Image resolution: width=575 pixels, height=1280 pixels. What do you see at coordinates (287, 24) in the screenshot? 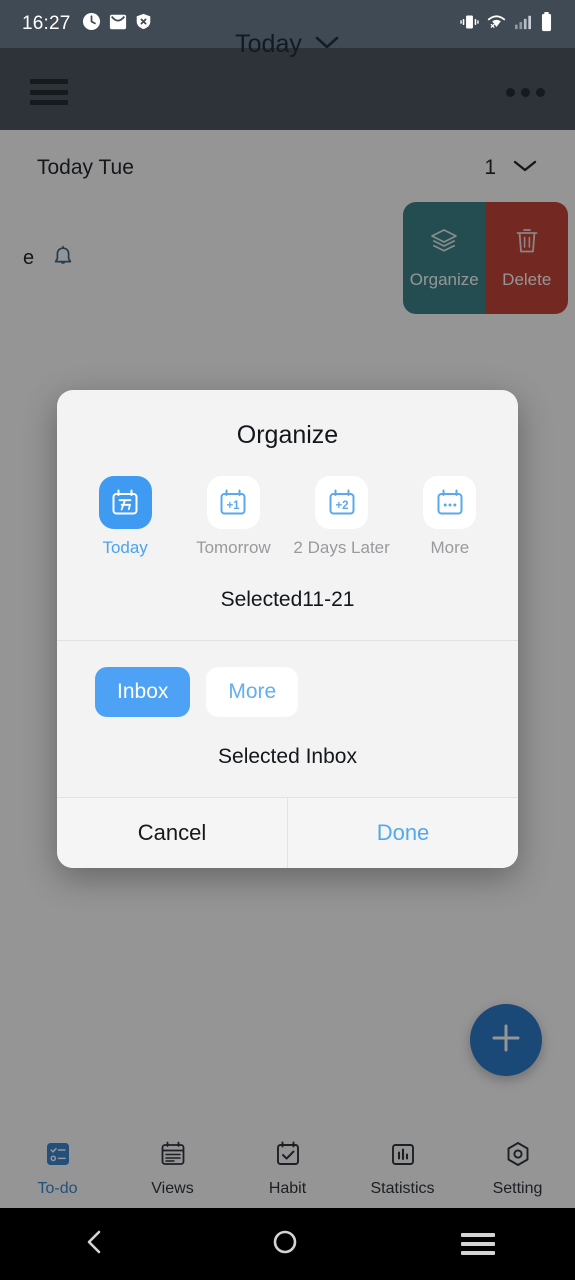
I see `status-bar: 16:27` at bounding box center [287, 24].